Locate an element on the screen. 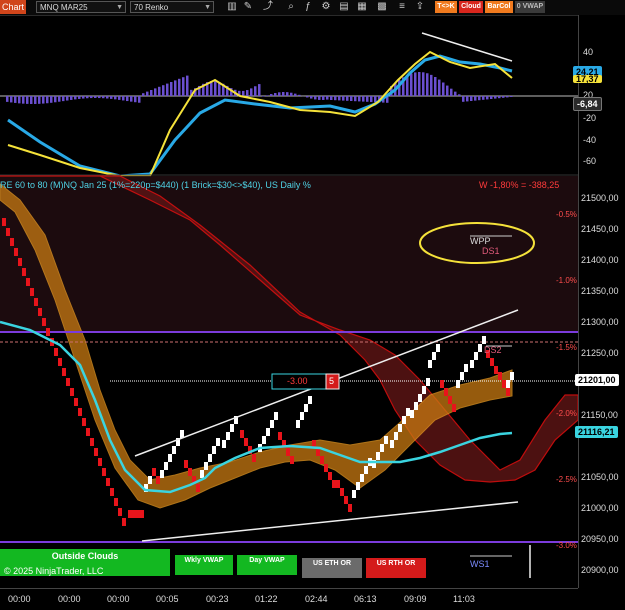 The height and width of the screenshot is (610, 625). time-axis-tick: 02:44 is located at coordinates (316, 599).